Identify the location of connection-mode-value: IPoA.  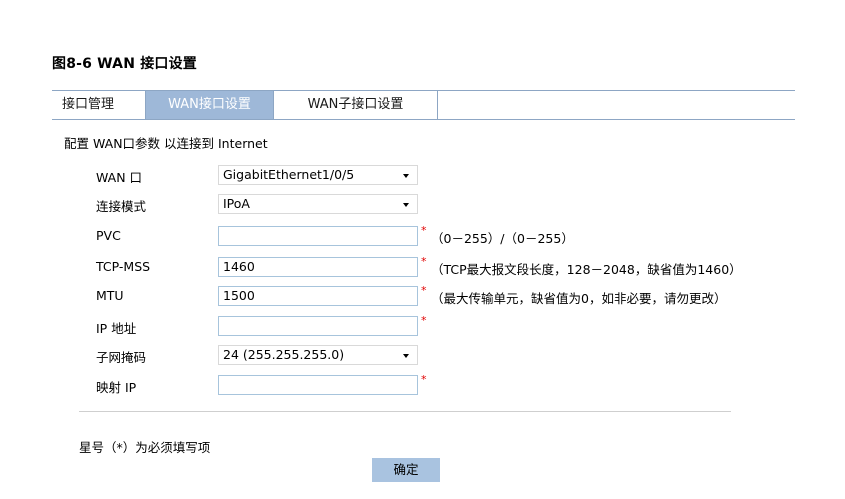
(236, 203).